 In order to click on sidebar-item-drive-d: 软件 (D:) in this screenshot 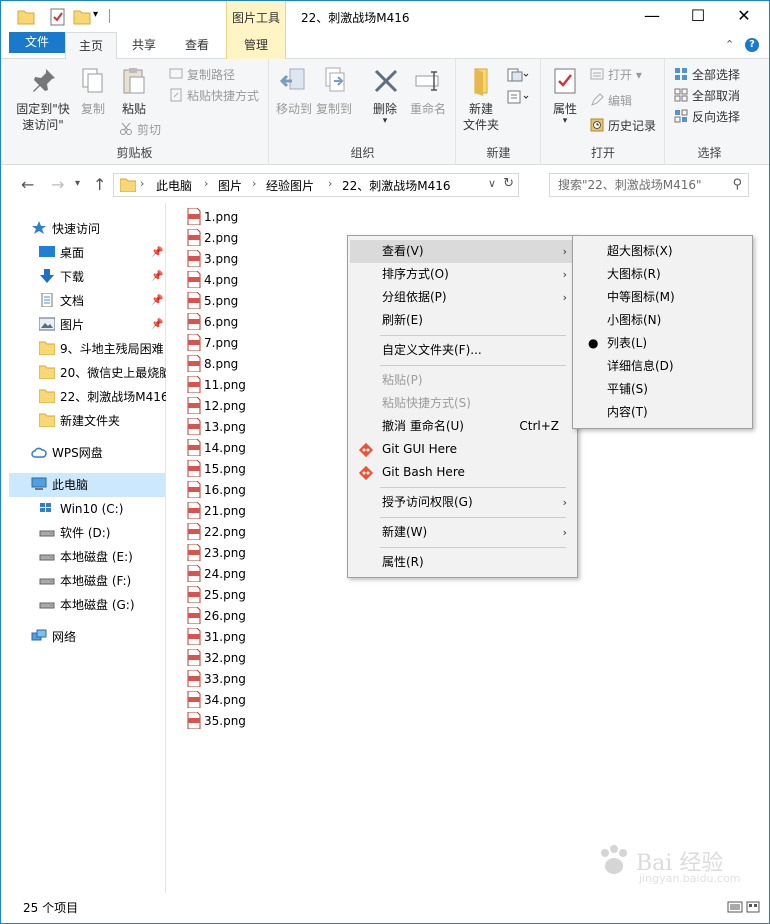, I will do `click(102, 533)`.